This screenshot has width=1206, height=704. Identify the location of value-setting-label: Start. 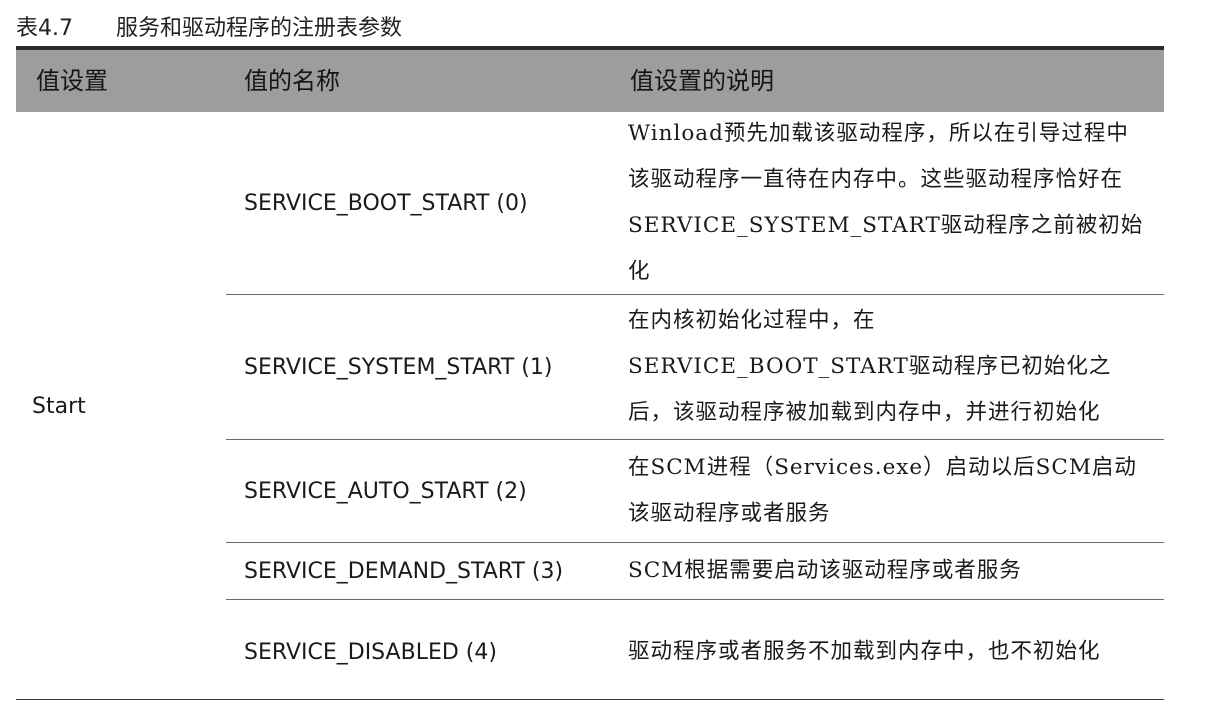
(59, 406).